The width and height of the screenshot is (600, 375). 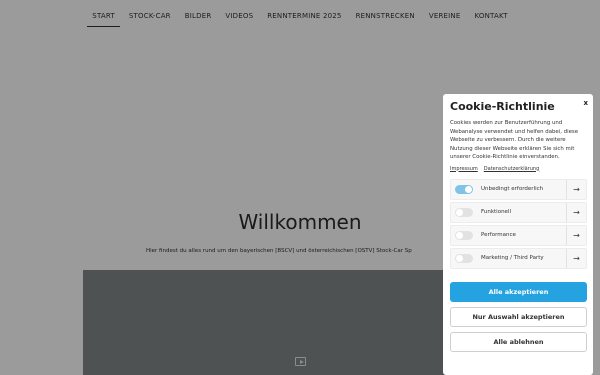 I want to click on play-icon, so click(x=300, y=361).